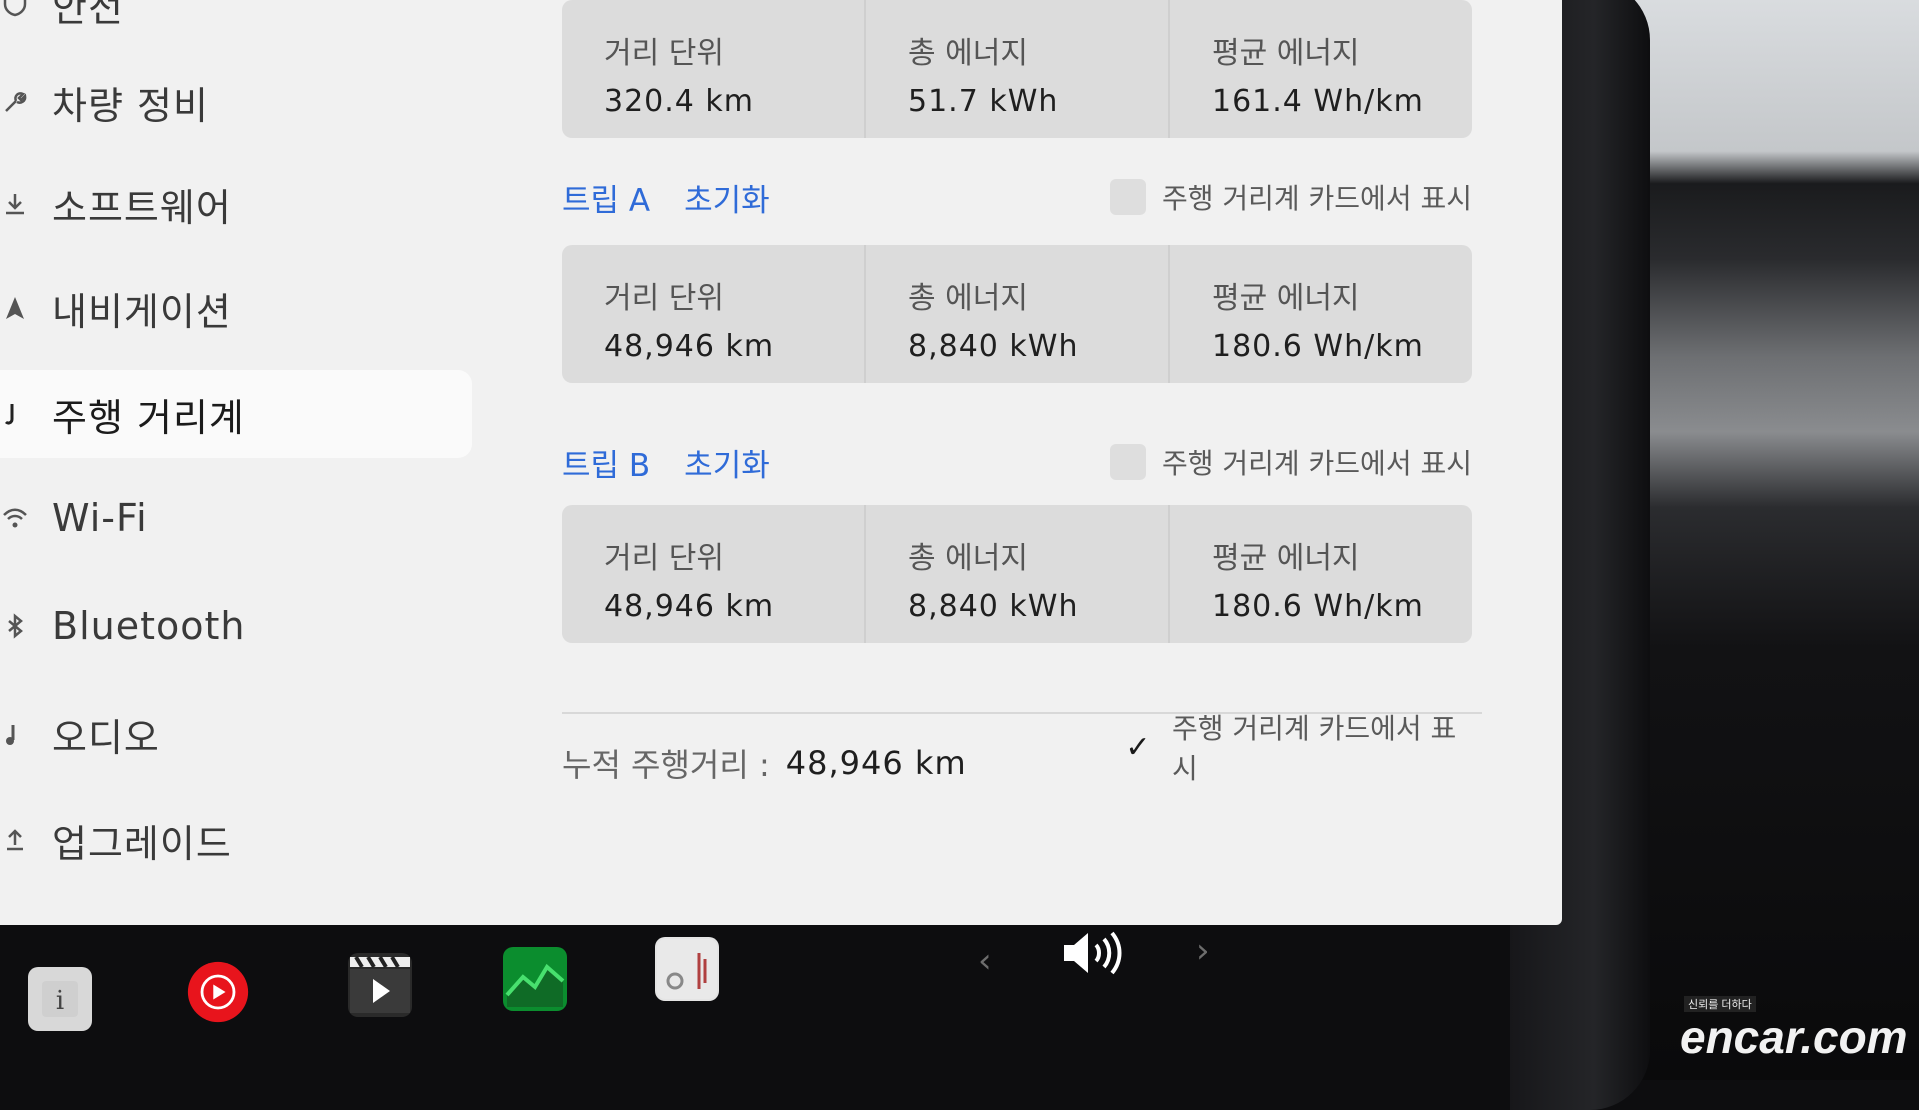  What do you see at coordinates (1127, 462) in the screenshot?
I see `trip-b-checkbox` at bounding box center [1127, 462].